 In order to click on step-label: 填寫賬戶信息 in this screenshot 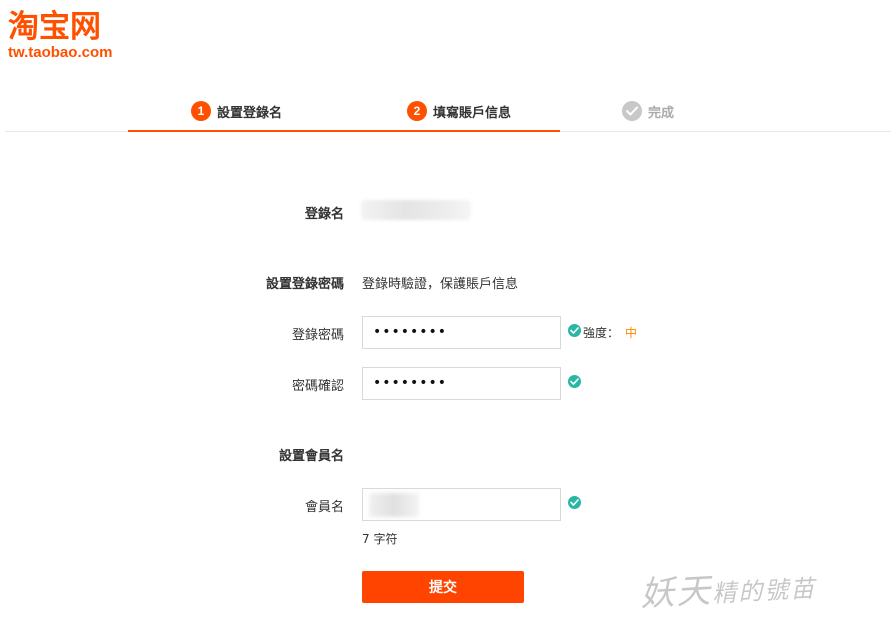, I will do `click(472, 113)`.